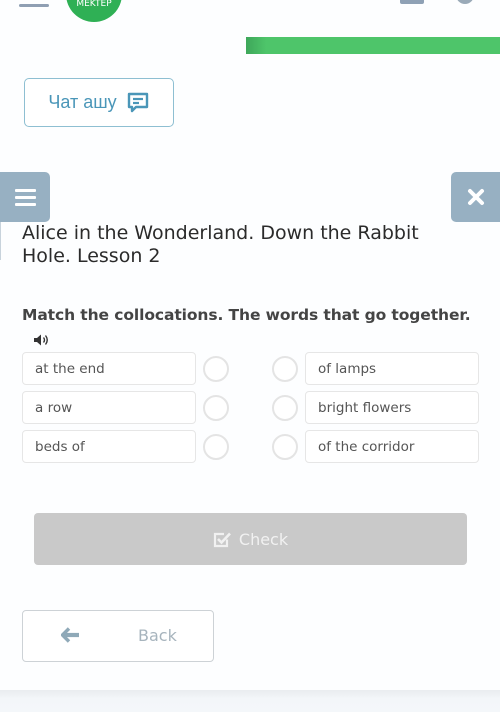 The width and height of the screenshot is (500, 712). I want to click on checkbox-check-icon, so click(222, 539).